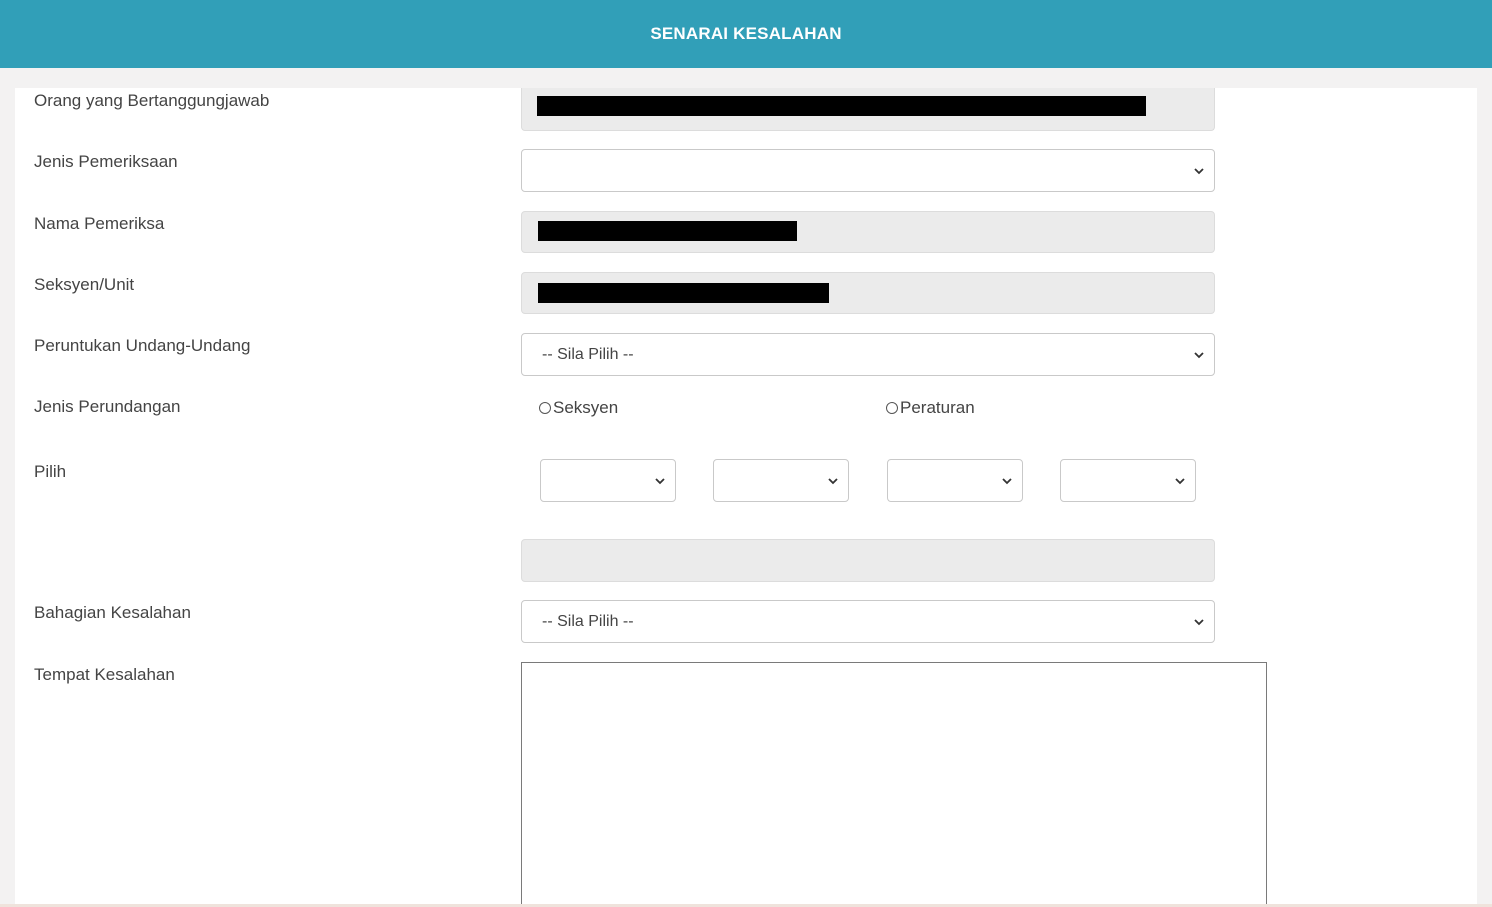 The height and width of the screenshot is (907, 1492). I want to click on bahagian-kesalahan-select: -- Sila Pilih --, so click(868, 621).